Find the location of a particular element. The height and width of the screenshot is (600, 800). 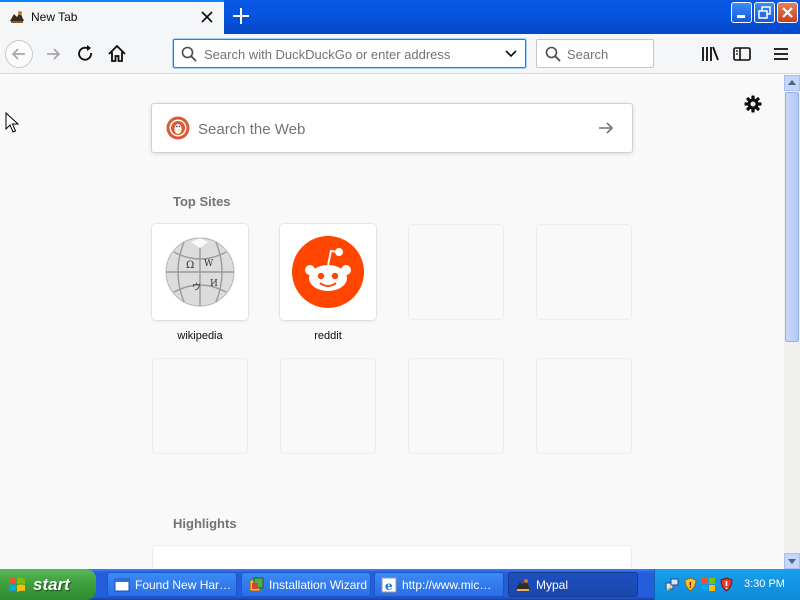

minimize-button is located at coordinates (741, 12).